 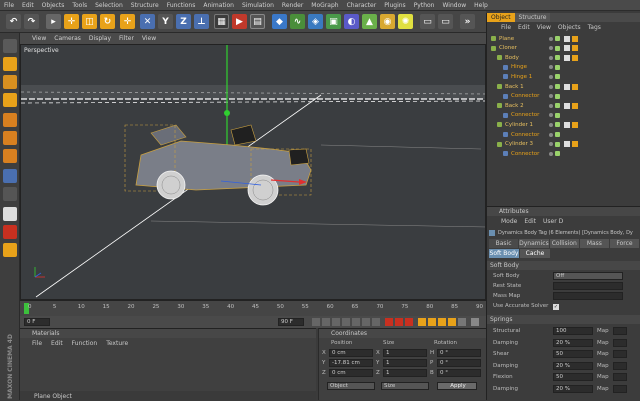 I want to click on object-row: Back 1, so click(x=563, y=86).